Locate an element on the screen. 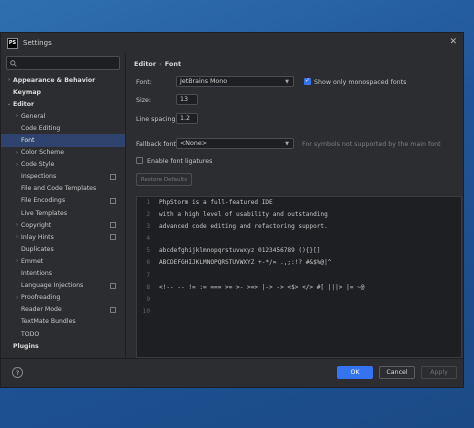 The image size is (474, 428). mono-only-checkbox is located at coordinates (307, 81).